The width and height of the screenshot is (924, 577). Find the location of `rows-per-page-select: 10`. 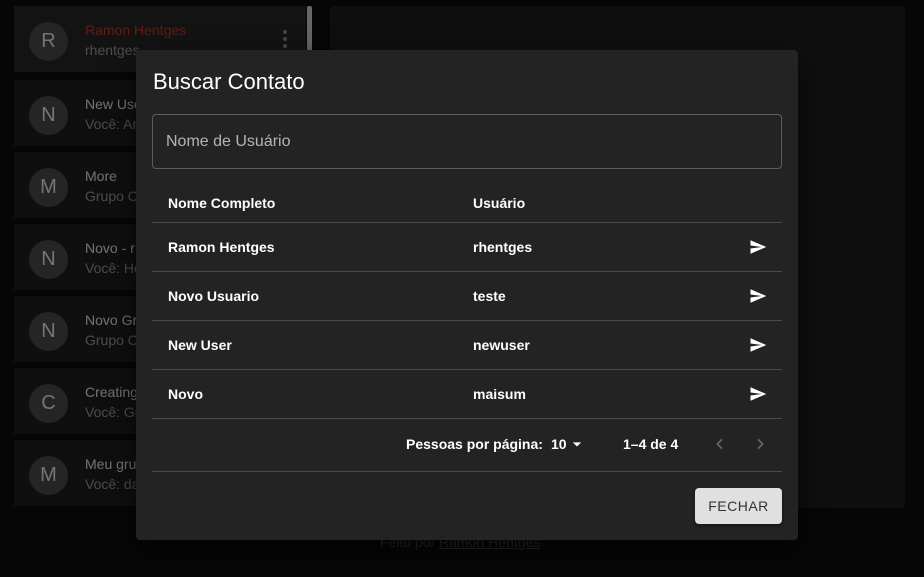

rows-per-page-select: 10 is located at coordinates (569, 444).